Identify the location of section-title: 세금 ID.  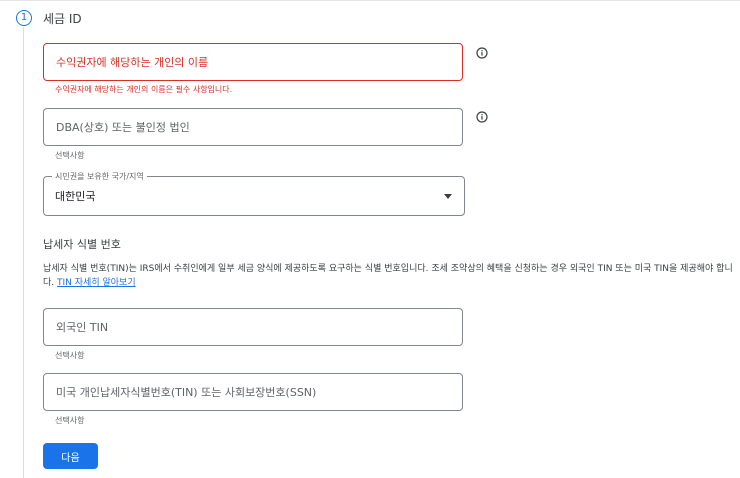
(62, 19).